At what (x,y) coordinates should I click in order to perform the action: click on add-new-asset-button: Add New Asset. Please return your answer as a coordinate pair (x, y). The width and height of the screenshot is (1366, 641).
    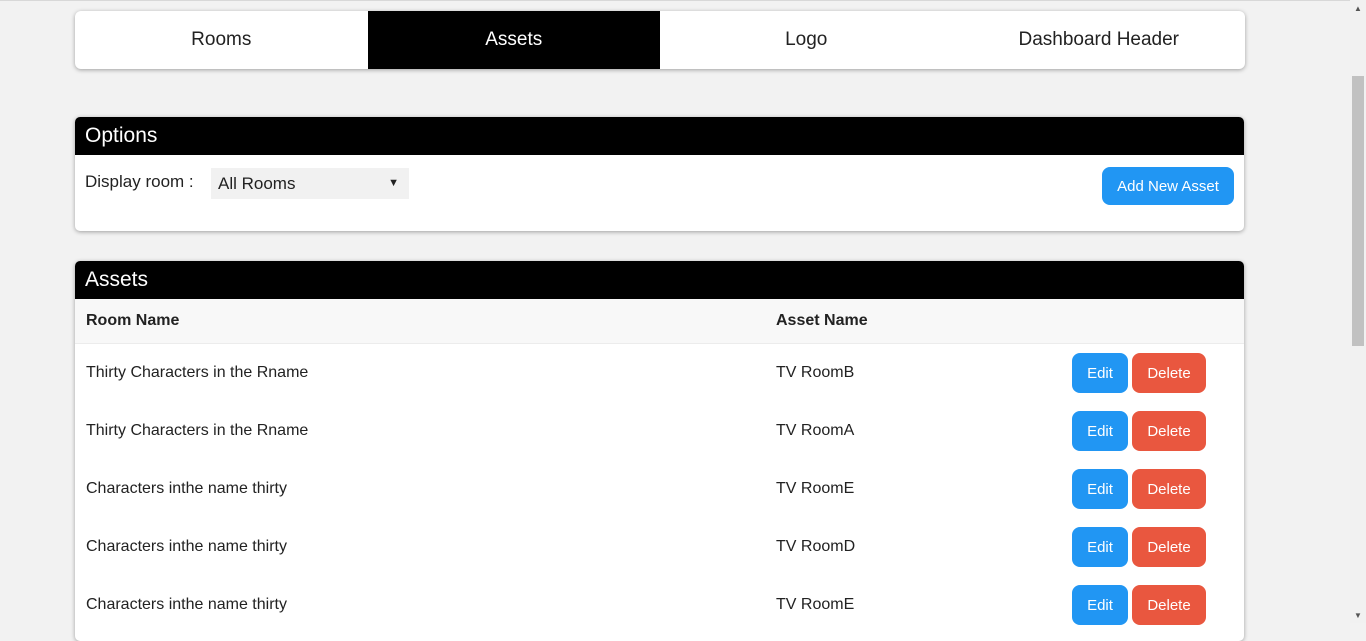
    Looking at the image, I should click on (1168, 186).